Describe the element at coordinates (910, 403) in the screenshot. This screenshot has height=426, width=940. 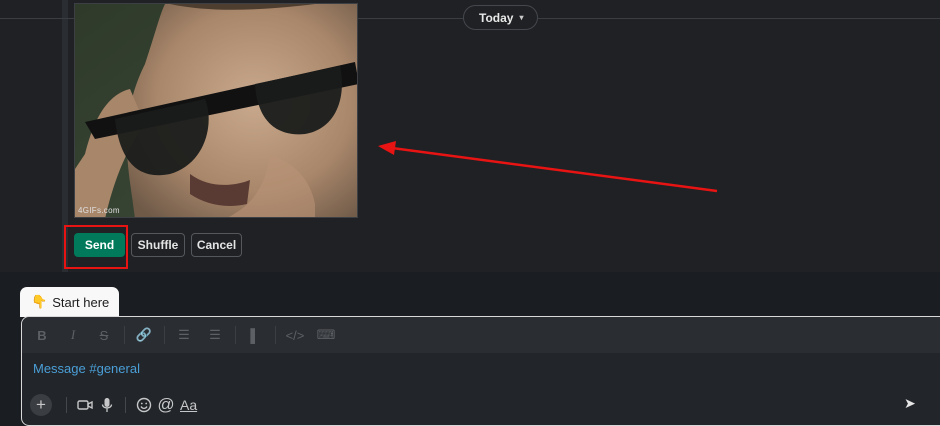
I see `send-message-icon: ➤` at that location.